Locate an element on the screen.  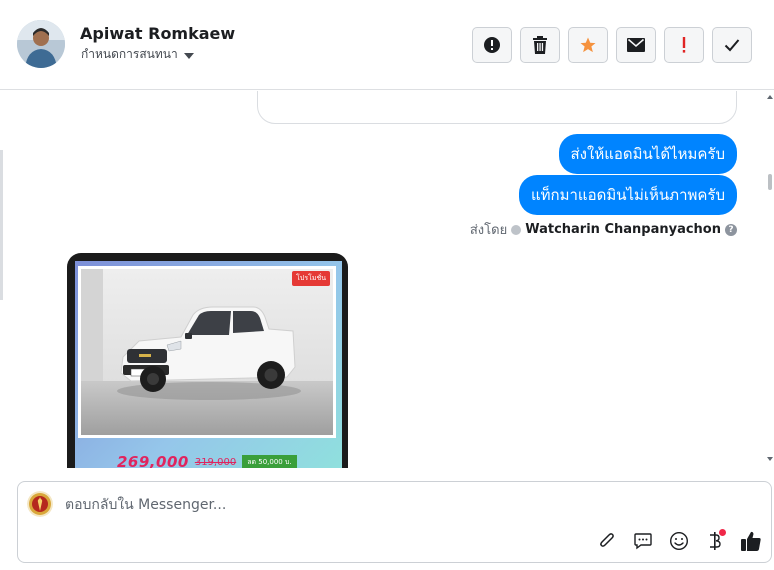
contact-avatar is located at coordinates (41, 44).